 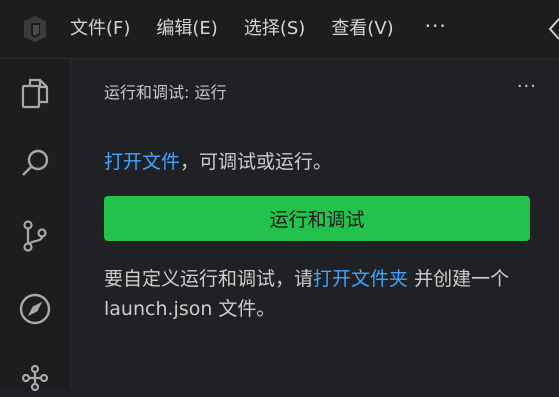 I want to click on run-debug-icon, so click(x=35, y=309).